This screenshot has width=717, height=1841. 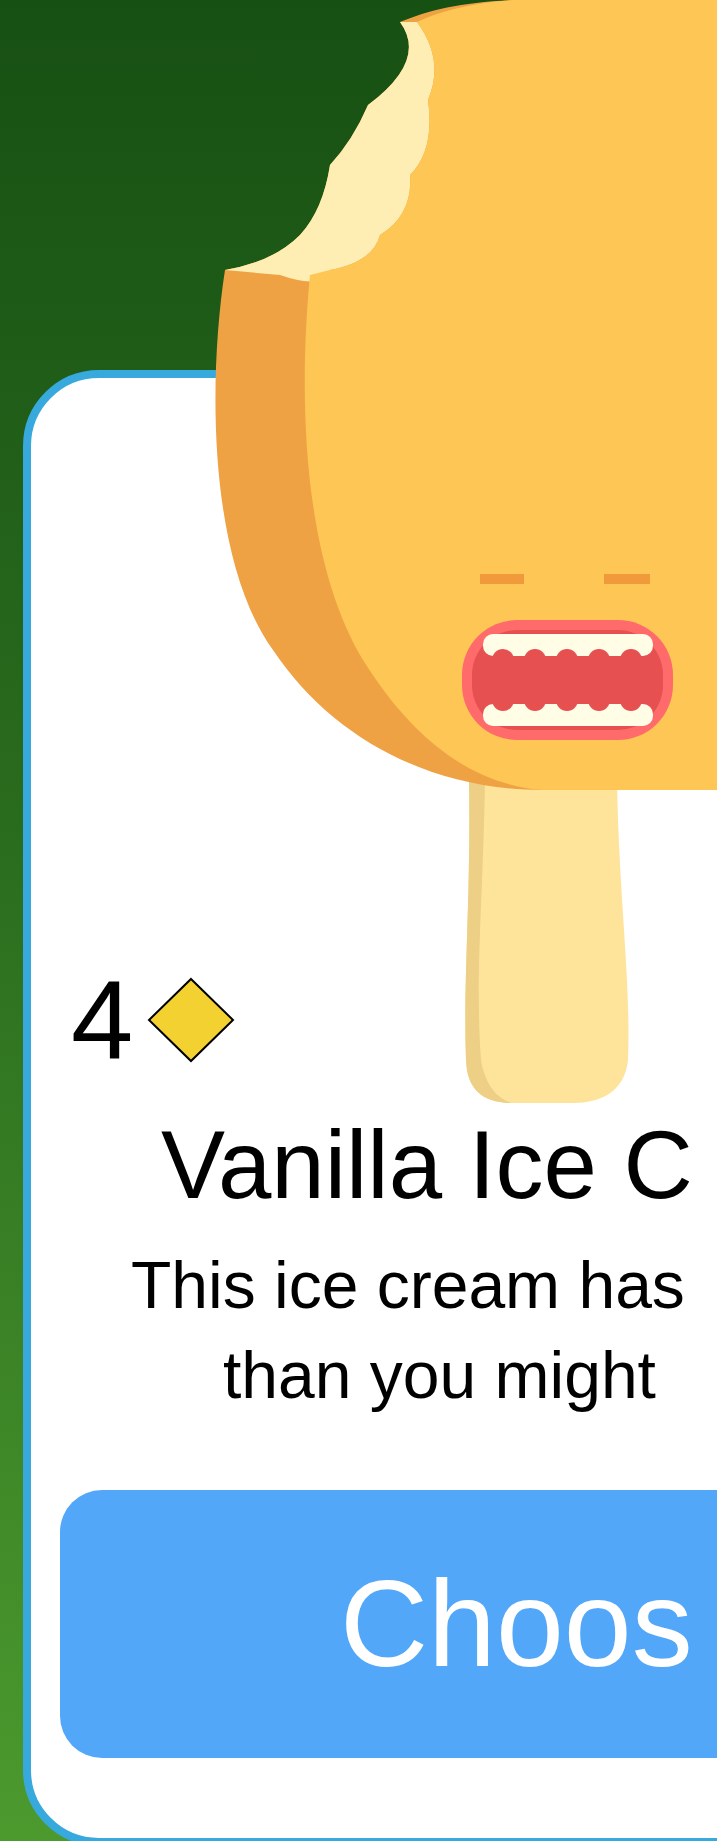 What do you see at coordinates (388, 1623) in the screenshot?
I see `choose-button: Choos` at bounding box center [388, 1623].